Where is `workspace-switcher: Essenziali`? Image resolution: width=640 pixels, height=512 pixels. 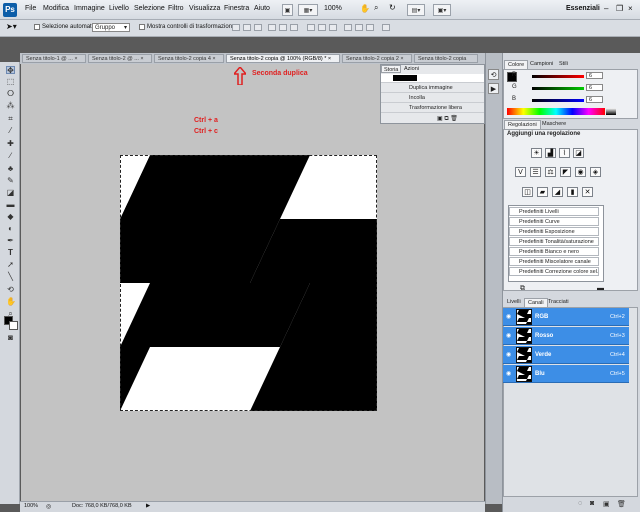 workspace-switcher: Essenziali is located at coordinates (583, 8).